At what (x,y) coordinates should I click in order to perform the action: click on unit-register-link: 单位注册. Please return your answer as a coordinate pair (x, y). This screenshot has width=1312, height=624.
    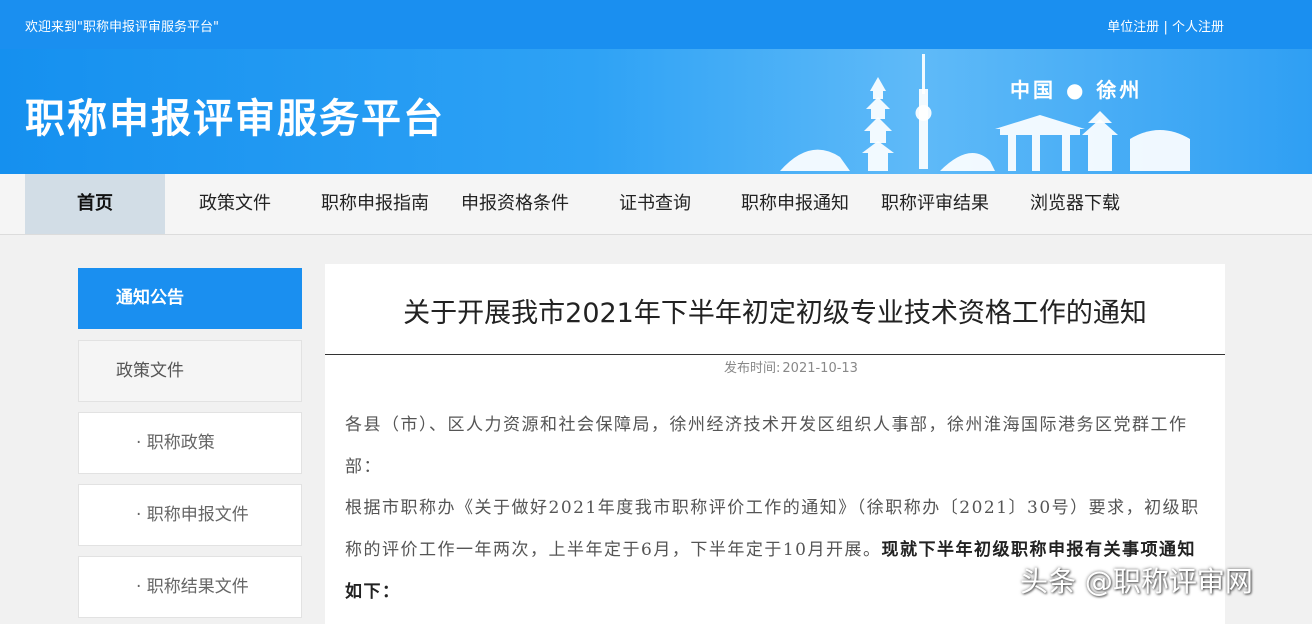
    Looking at the image, I should click on (1133, 27).